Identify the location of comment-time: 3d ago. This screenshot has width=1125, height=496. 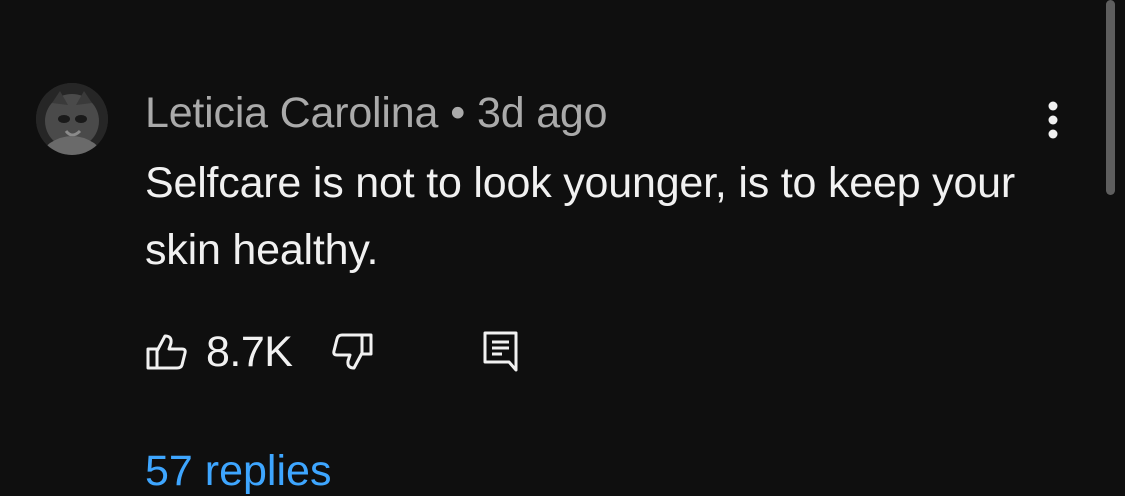
(542, 112).